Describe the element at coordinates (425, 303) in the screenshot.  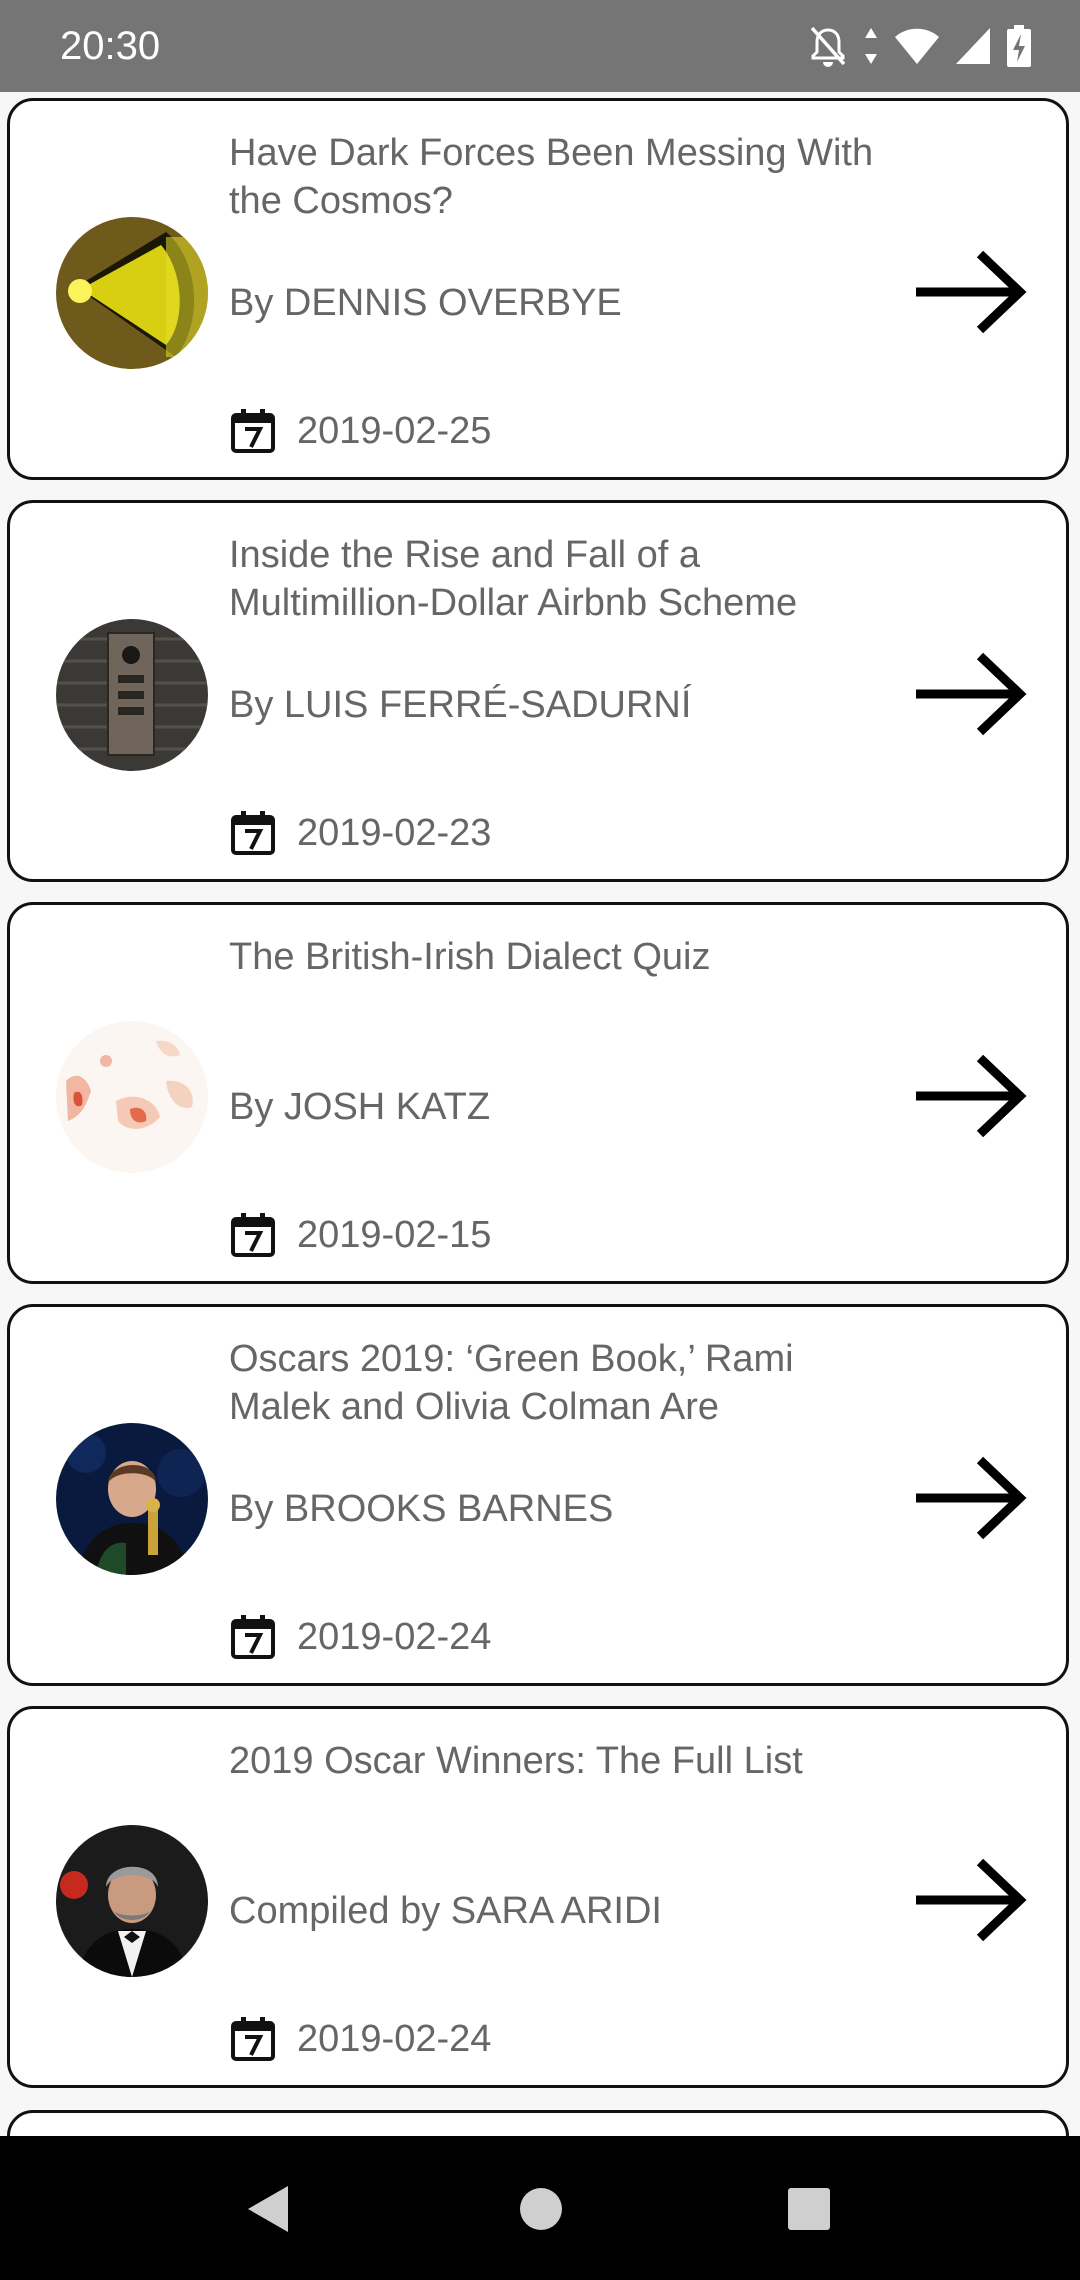
I see `article-byline: By DENNIS OVERBYE` at that location.